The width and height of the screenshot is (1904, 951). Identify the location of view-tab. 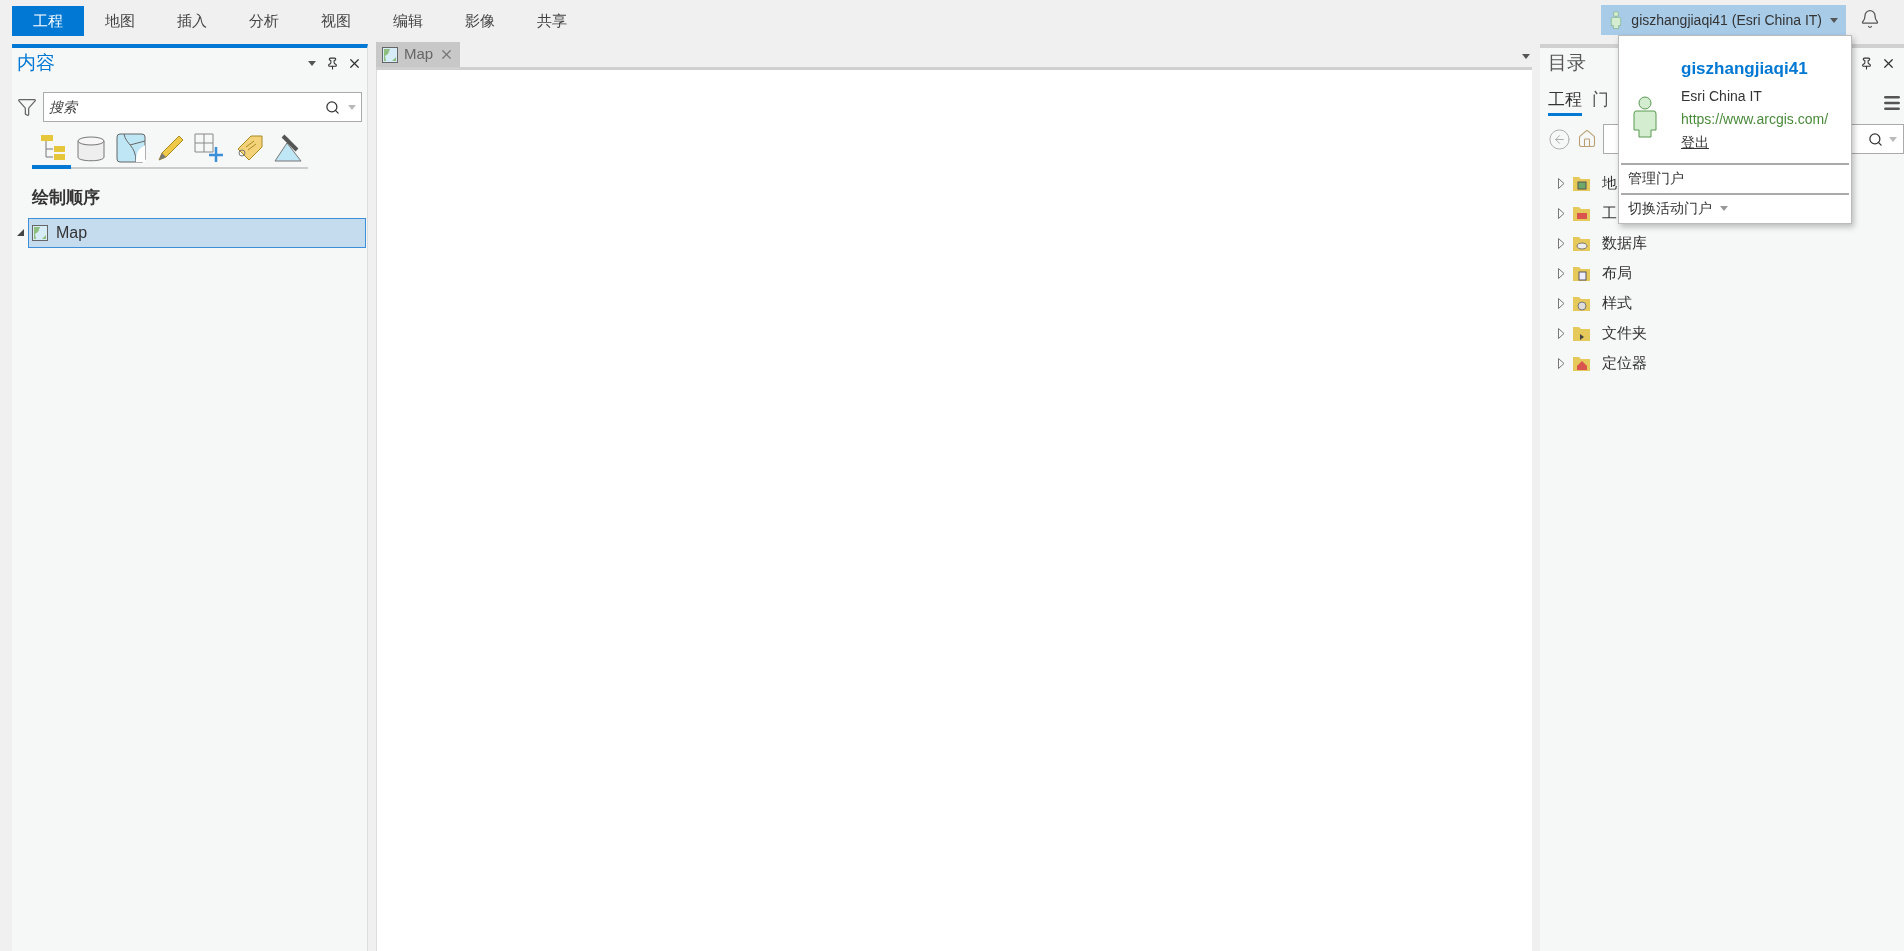
(52, 150).